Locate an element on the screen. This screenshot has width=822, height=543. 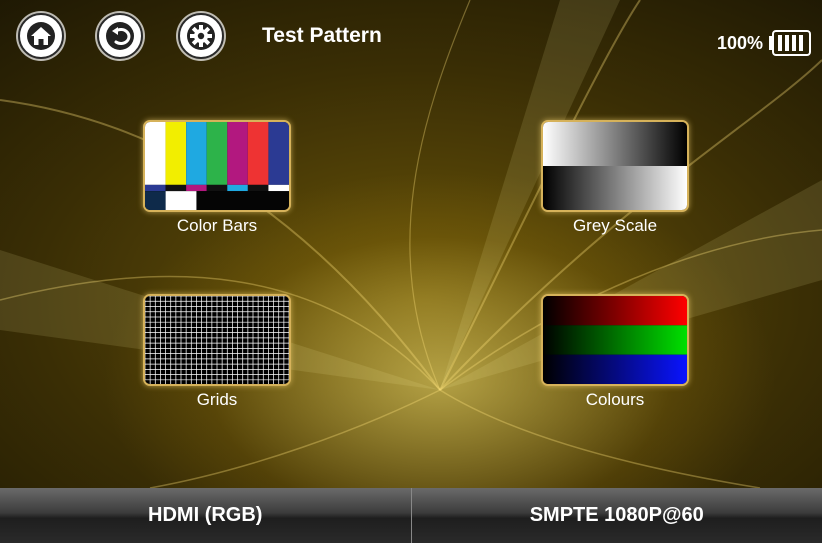
battery-status: 100% is located at coordinates (764, 43).